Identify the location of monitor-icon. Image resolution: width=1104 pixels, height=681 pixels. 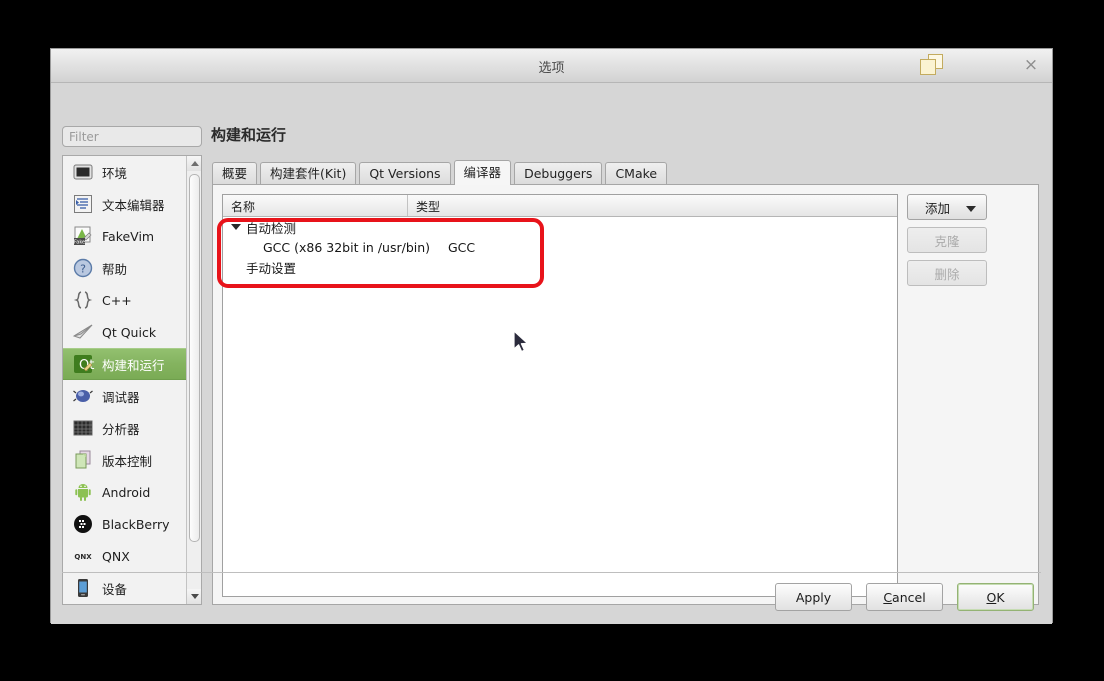
(83, 172).